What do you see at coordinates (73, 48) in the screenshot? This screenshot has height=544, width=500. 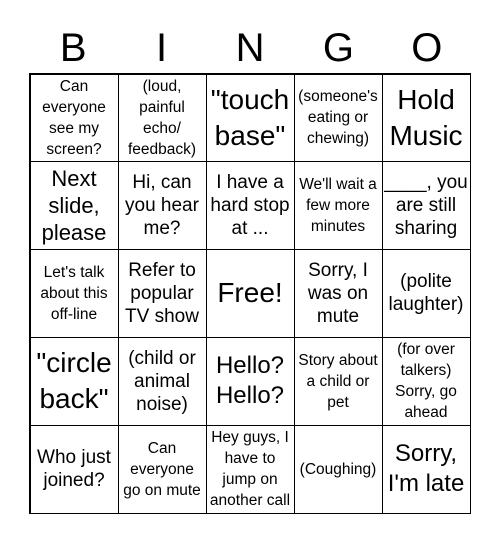 I see `header-letter-b: B` at bounding box center [73, 48].